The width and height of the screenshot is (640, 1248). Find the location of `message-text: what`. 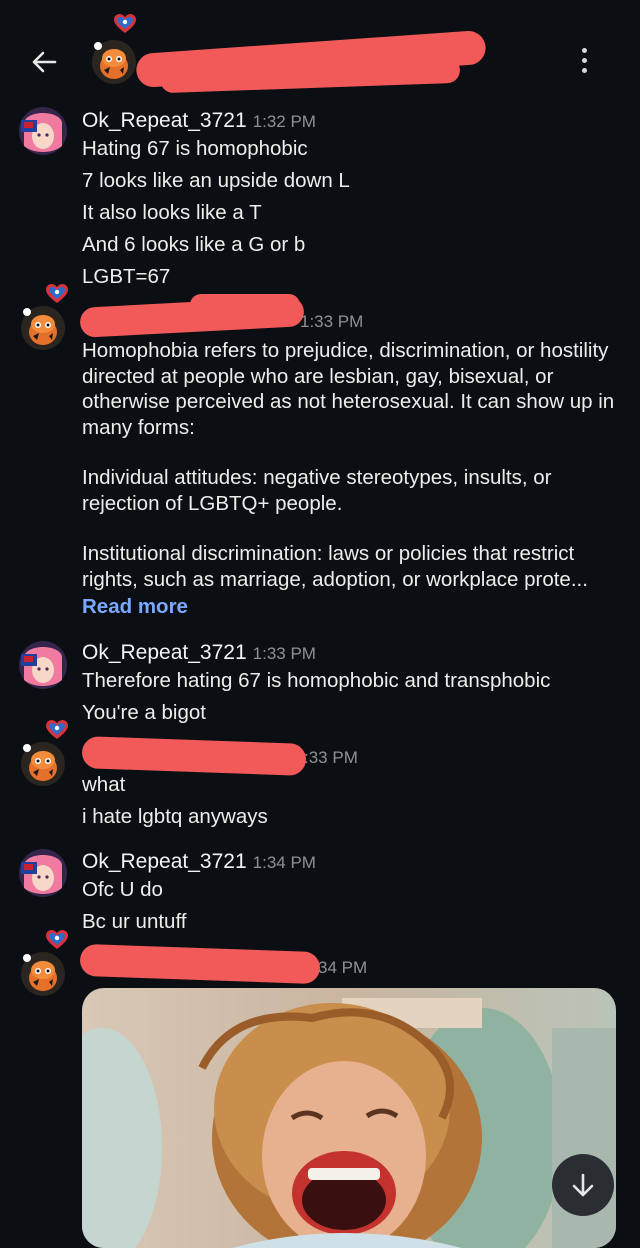

message-text: what is located at coordinates (104, 784).